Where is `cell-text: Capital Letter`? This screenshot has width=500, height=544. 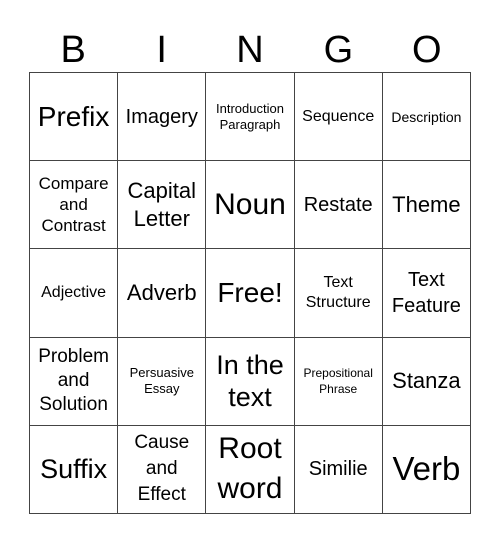
cell-text: Capital Letter is located at coordinates (162, 204).